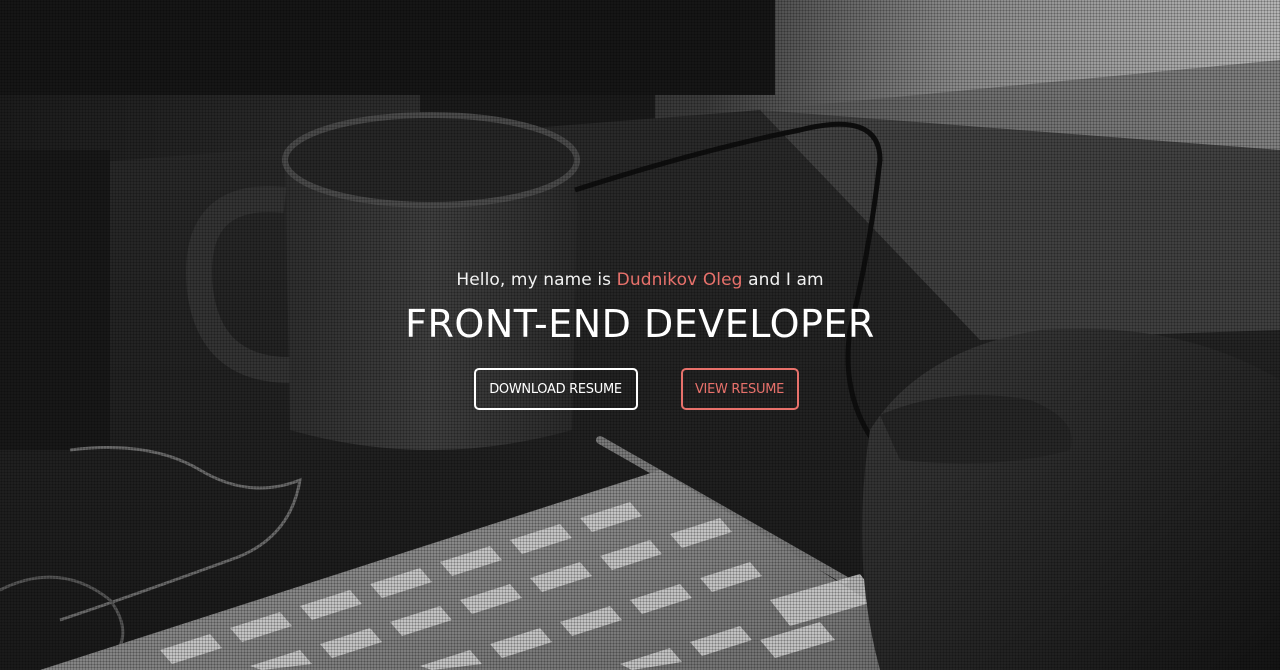 This screenshot has height=670, width=1280. What do you see at coordinates (783, 280) in the screenshot?
I see `greeting-suffix: and I am` at bounding box center [783, 280].